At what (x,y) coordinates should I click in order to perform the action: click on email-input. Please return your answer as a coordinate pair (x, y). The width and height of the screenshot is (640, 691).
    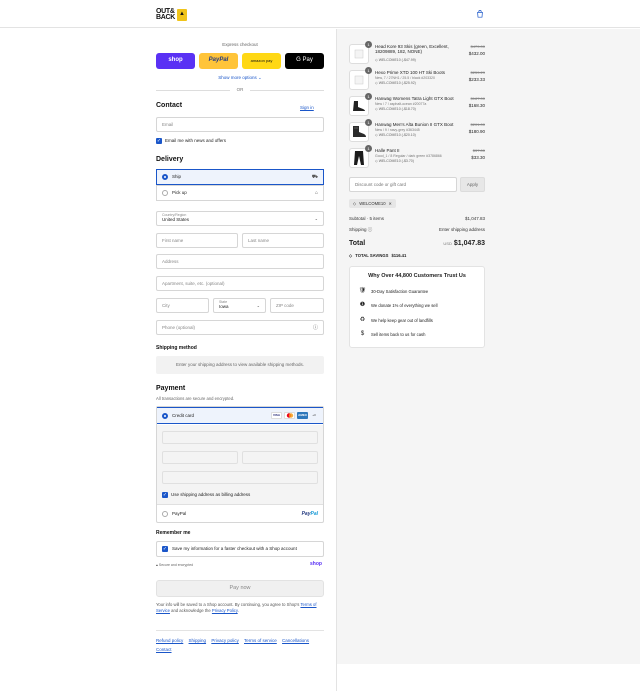
    Looking at the image, I should click on (240, 124).